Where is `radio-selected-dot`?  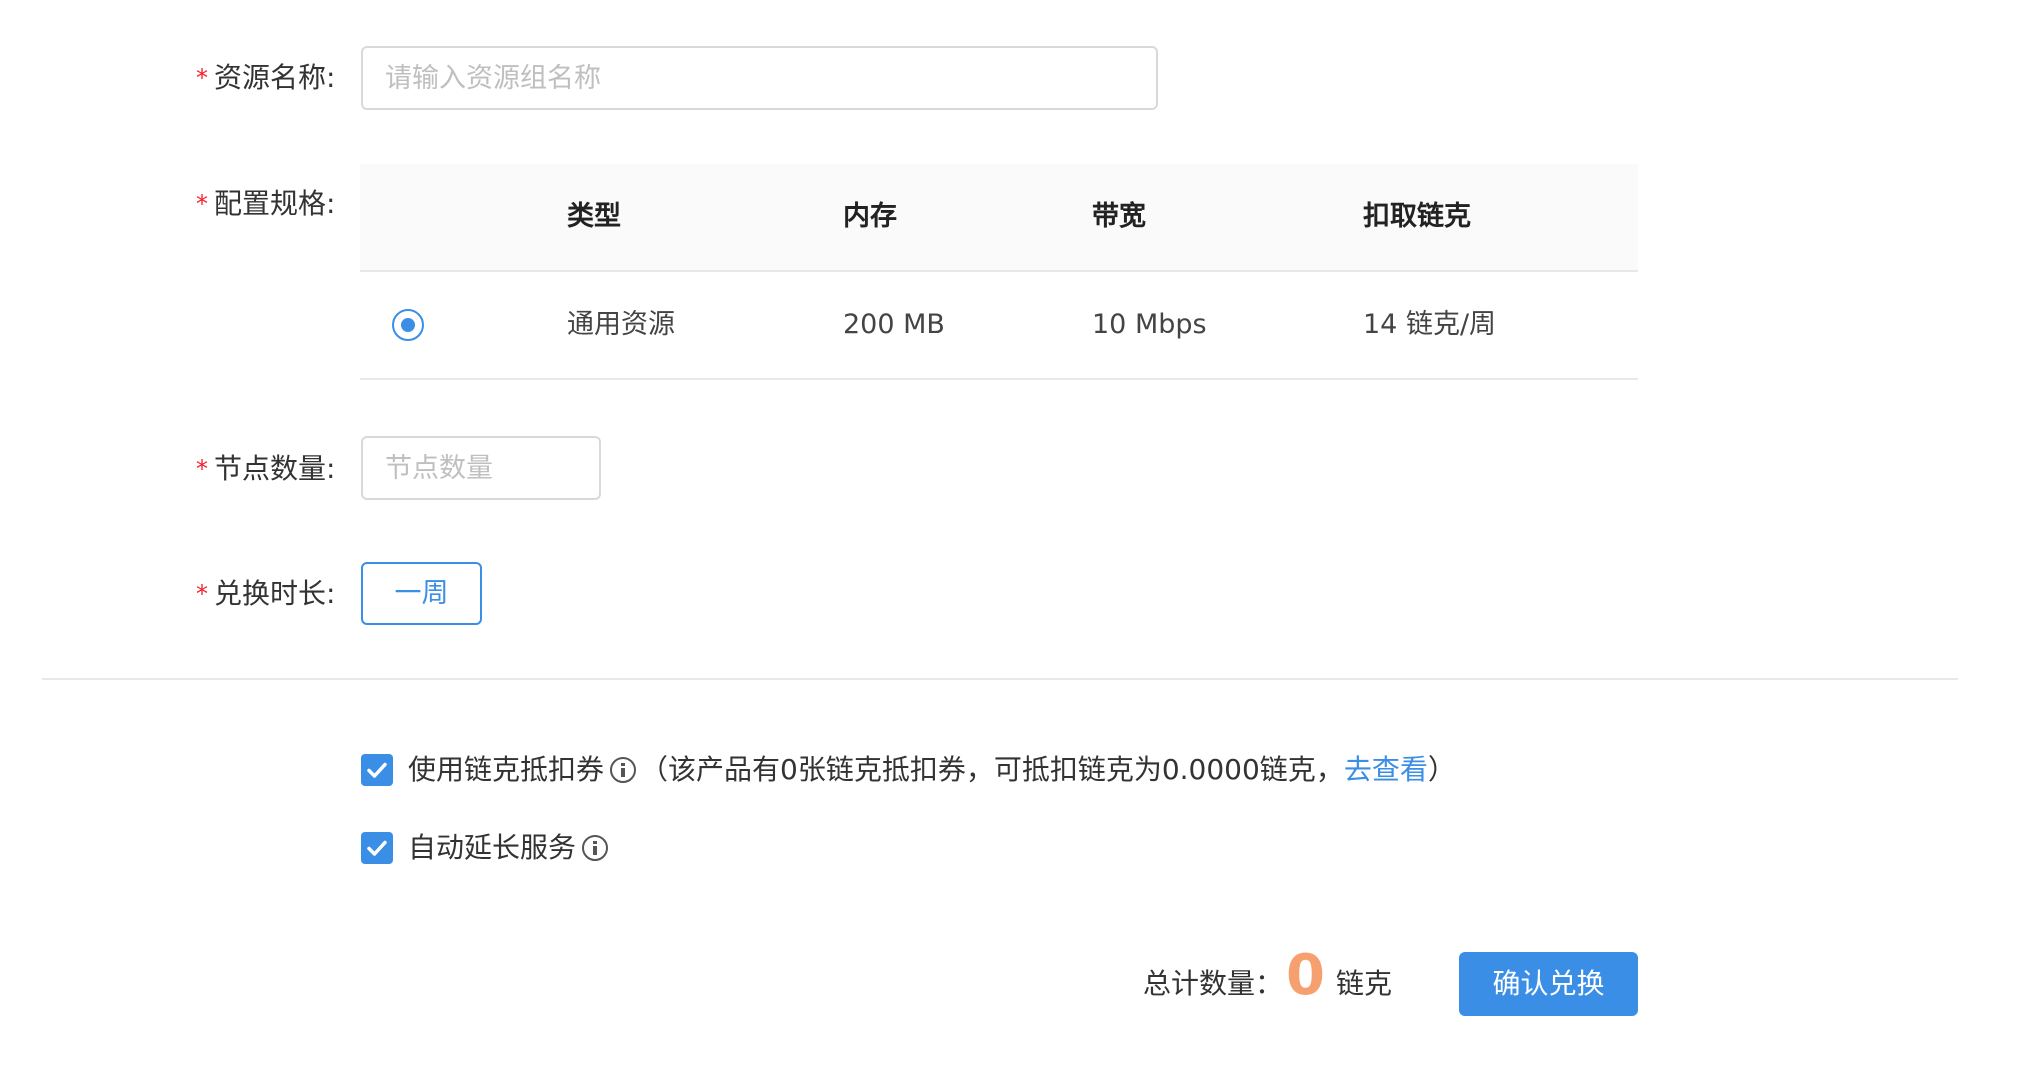 radio-selected-dot is located at coordinates (408, 325).